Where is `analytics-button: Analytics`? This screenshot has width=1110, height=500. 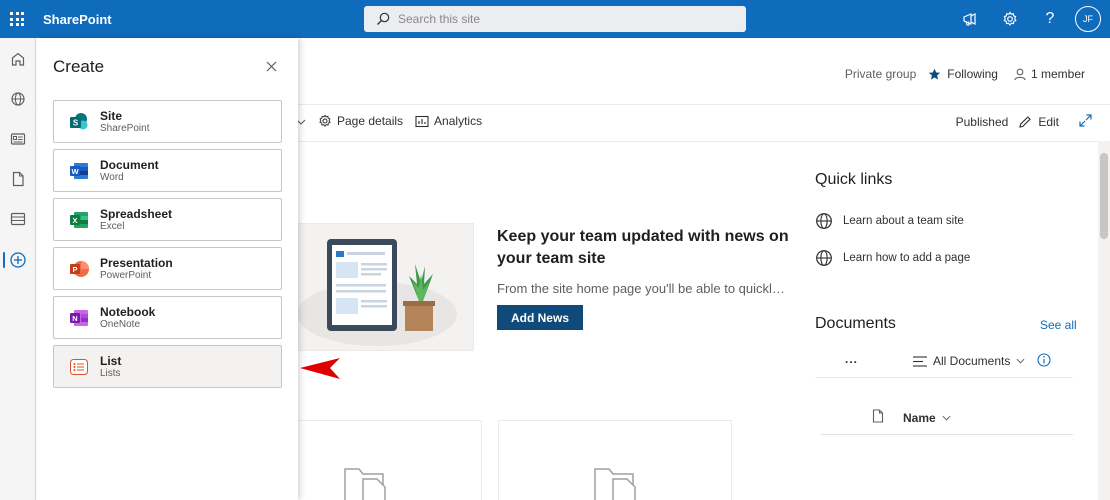 analytics-button: Analytics is located at coordinates (448, 121).